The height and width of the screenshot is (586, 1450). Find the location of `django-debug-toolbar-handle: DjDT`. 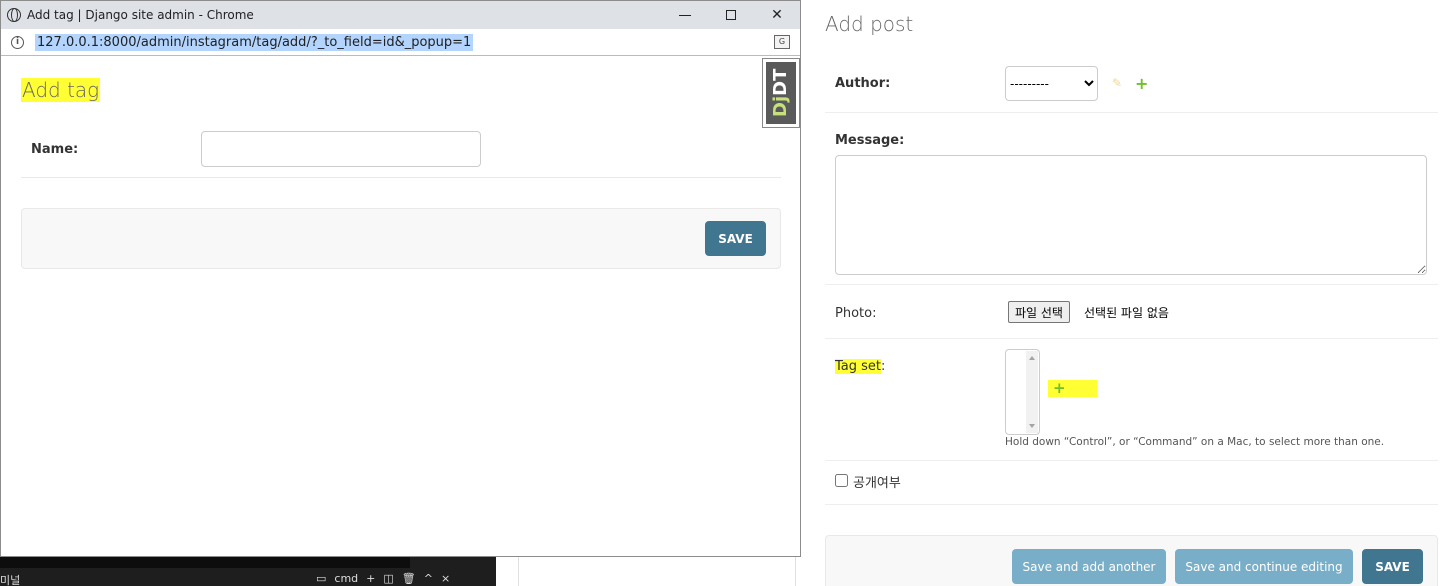

django-debug-toolbar-handle: DjDT is located at coordinates (781, 93).